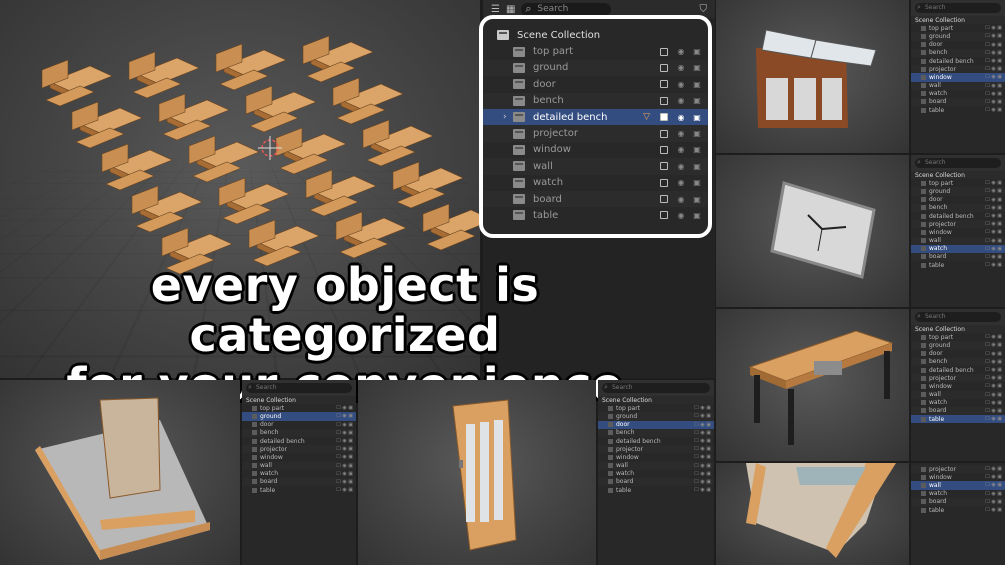  Describe the element at coordinates (704, 9) in the screenshot. I see `funnel-icon: ⛉` at that location.